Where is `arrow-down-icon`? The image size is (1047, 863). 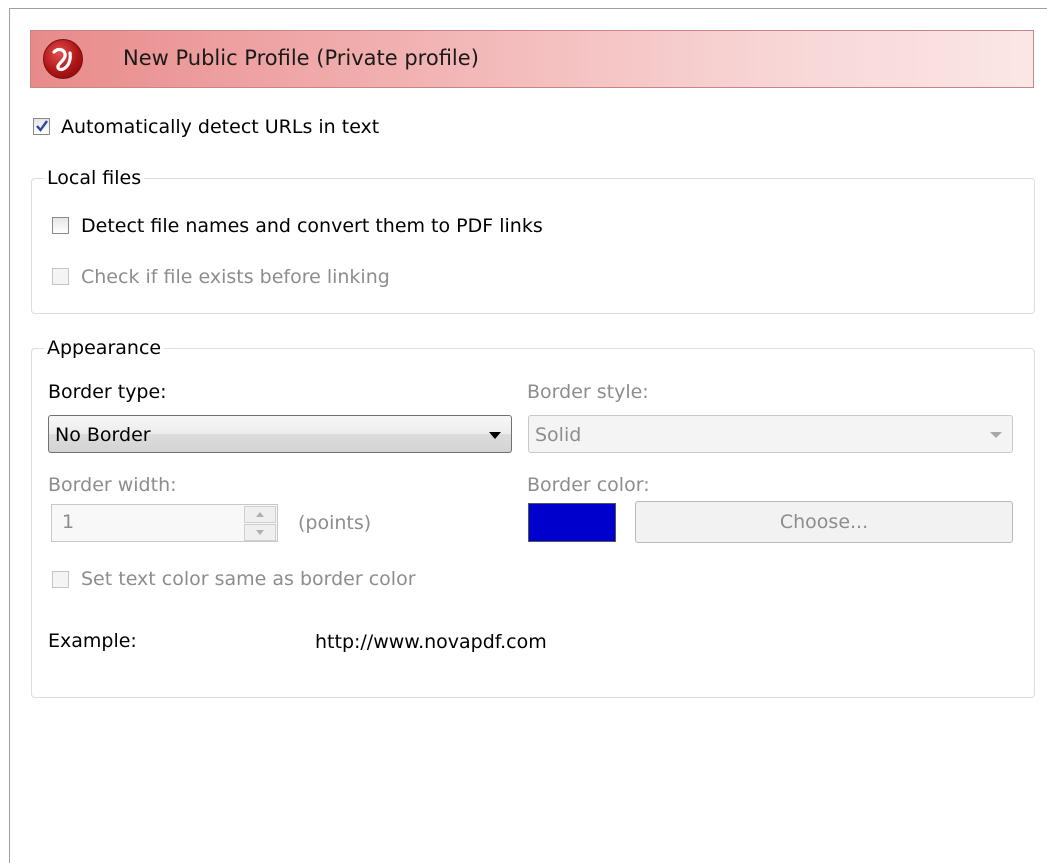
arrow-down-icon is located at coordinates (260, 532).